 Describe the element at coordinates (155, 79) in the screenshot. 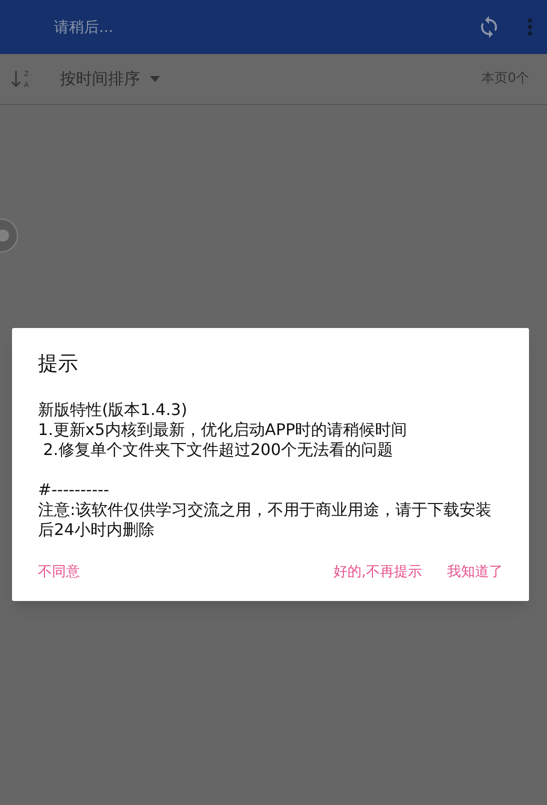

I see `caret-icon` at that location.